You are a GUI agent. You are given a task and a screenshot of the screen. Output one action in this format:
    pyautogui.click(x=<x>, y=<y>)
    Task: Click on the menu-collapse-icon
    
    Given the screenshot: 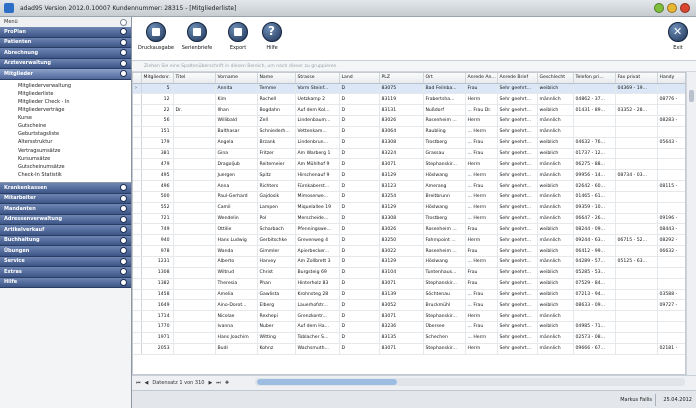 What is the action you would take?
    pyautogui.click(x=123, y=22)
    